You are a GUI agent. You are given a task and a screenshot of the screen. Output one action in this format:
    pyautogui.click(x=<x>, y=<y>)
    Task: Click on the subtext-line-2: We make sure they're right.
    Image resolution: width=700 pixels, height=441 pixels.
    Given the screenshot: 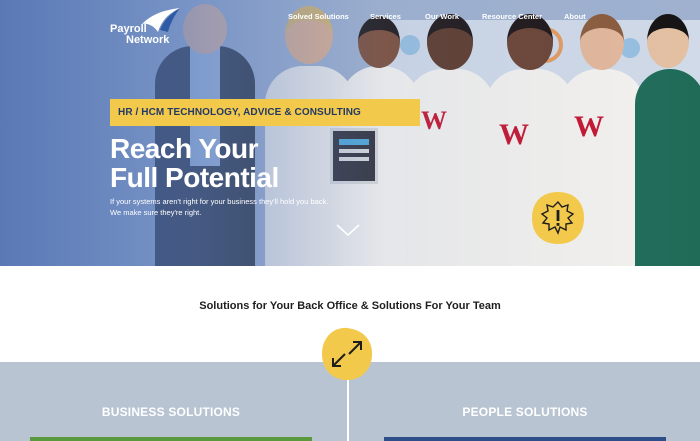 What is the action you would take?
    pyautogui.click(x=156, y=212)
    